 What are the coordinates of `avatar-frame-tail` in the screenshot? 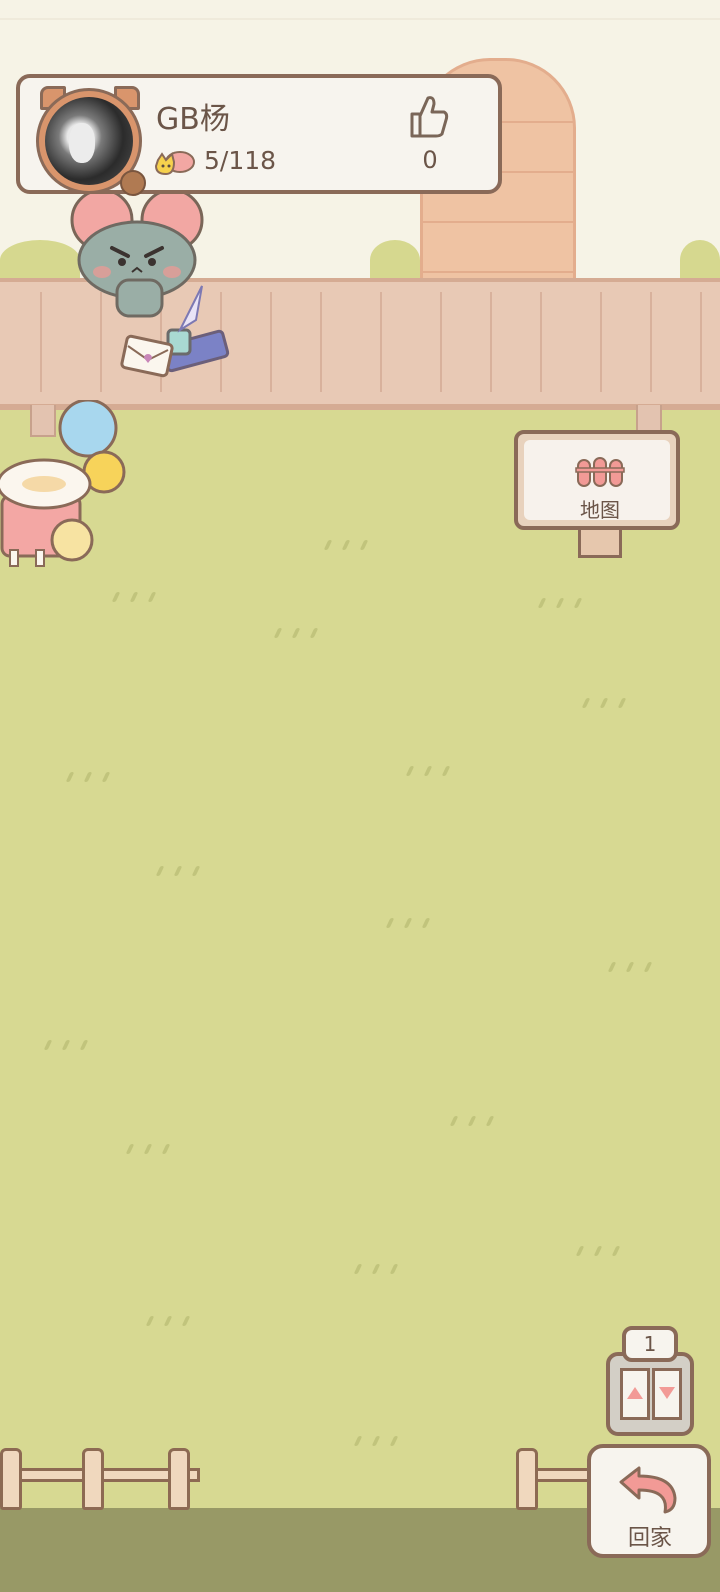 It's located at (133, 183).